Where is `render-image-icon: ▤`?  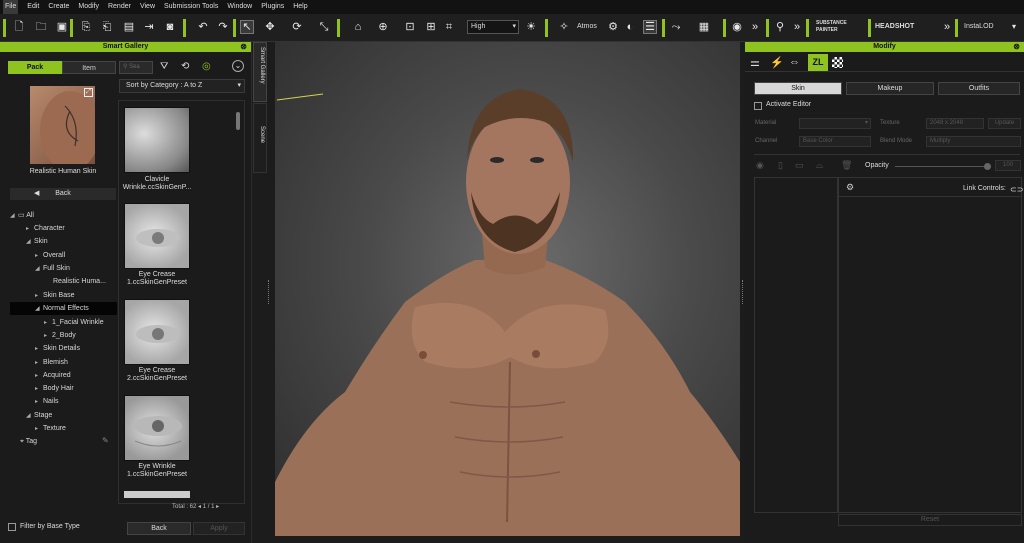 render-image-icon: ▤ is located at coordinates (129, 27).